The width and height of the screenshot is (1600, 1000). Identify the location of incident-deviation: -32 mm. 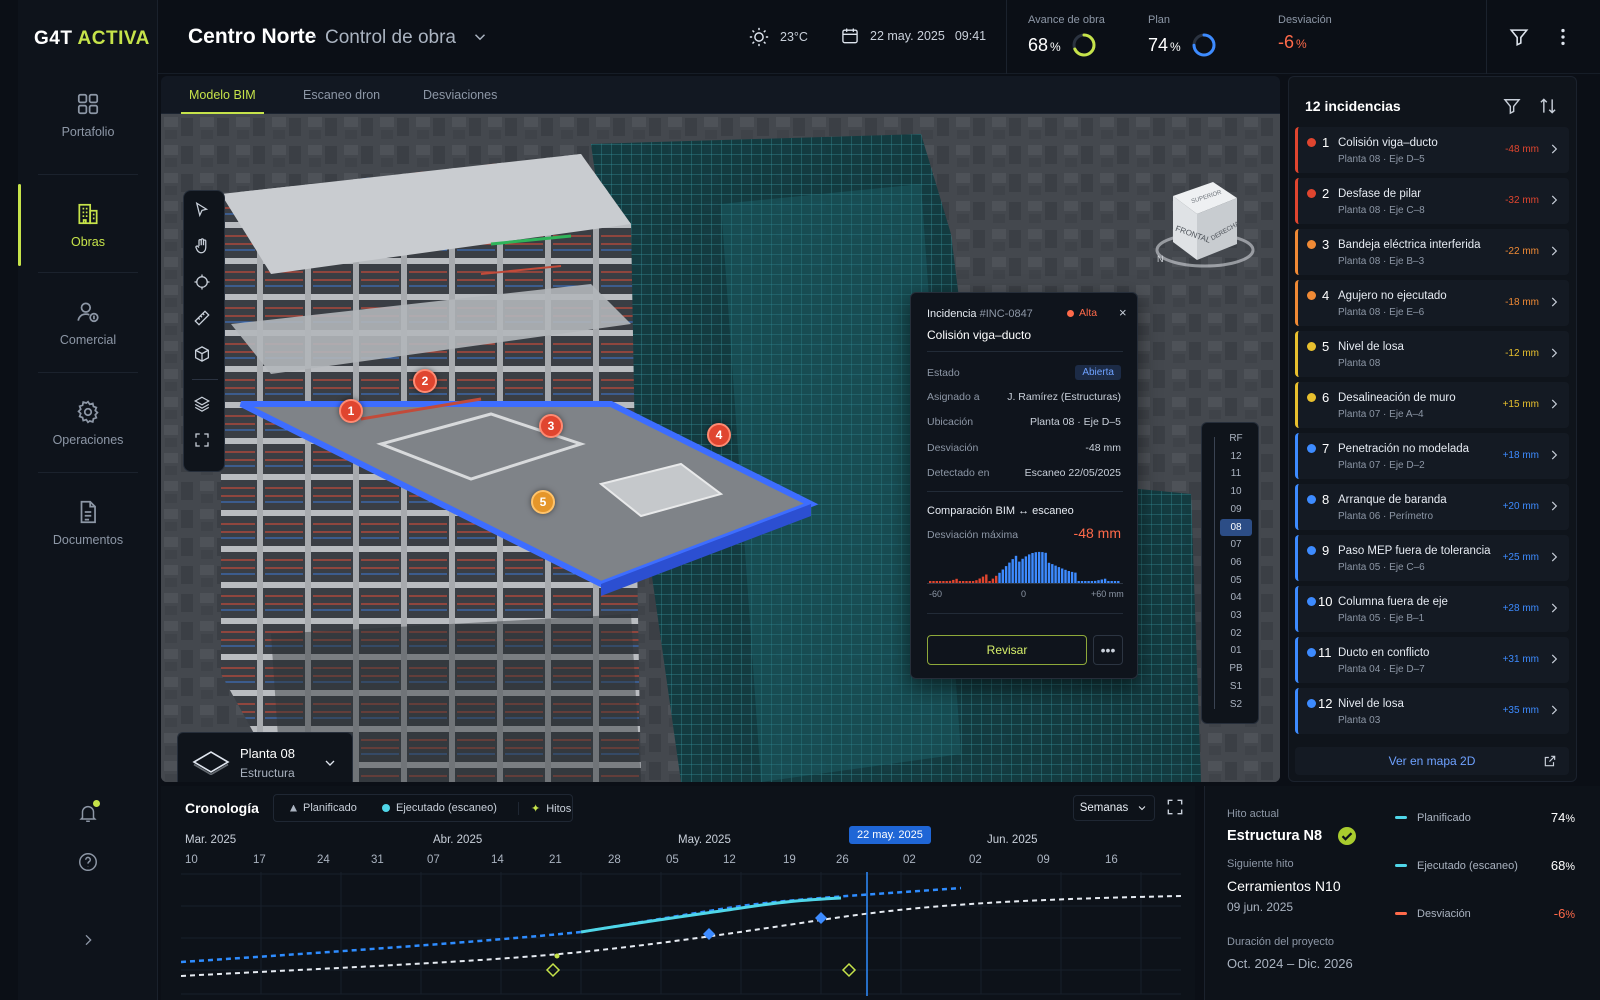
(1522, 200).